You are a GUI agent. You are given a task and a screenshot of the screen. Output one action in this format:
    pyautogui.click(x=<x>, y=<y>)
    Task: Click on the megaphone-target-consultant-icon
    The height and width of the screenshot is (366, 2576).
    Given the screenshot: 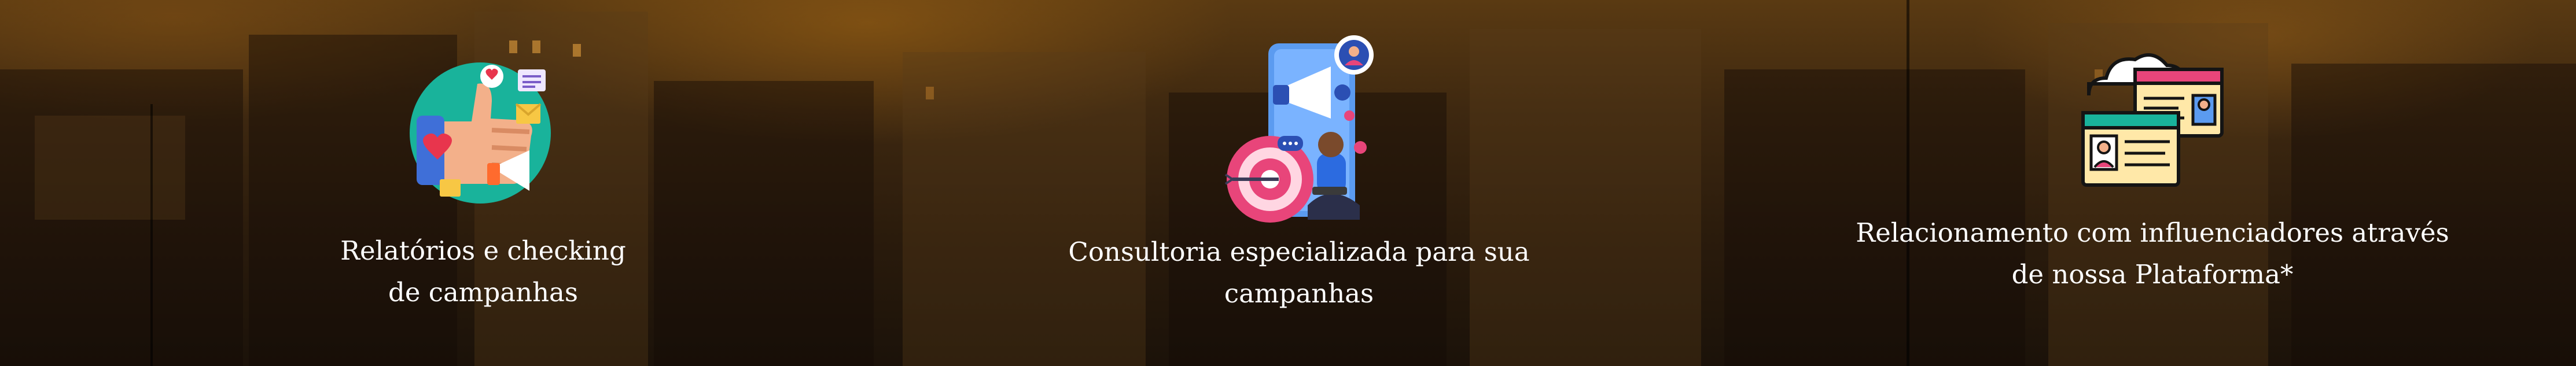 What is the action you would take?
    pyautogui.click(x=1307, y=130)
    